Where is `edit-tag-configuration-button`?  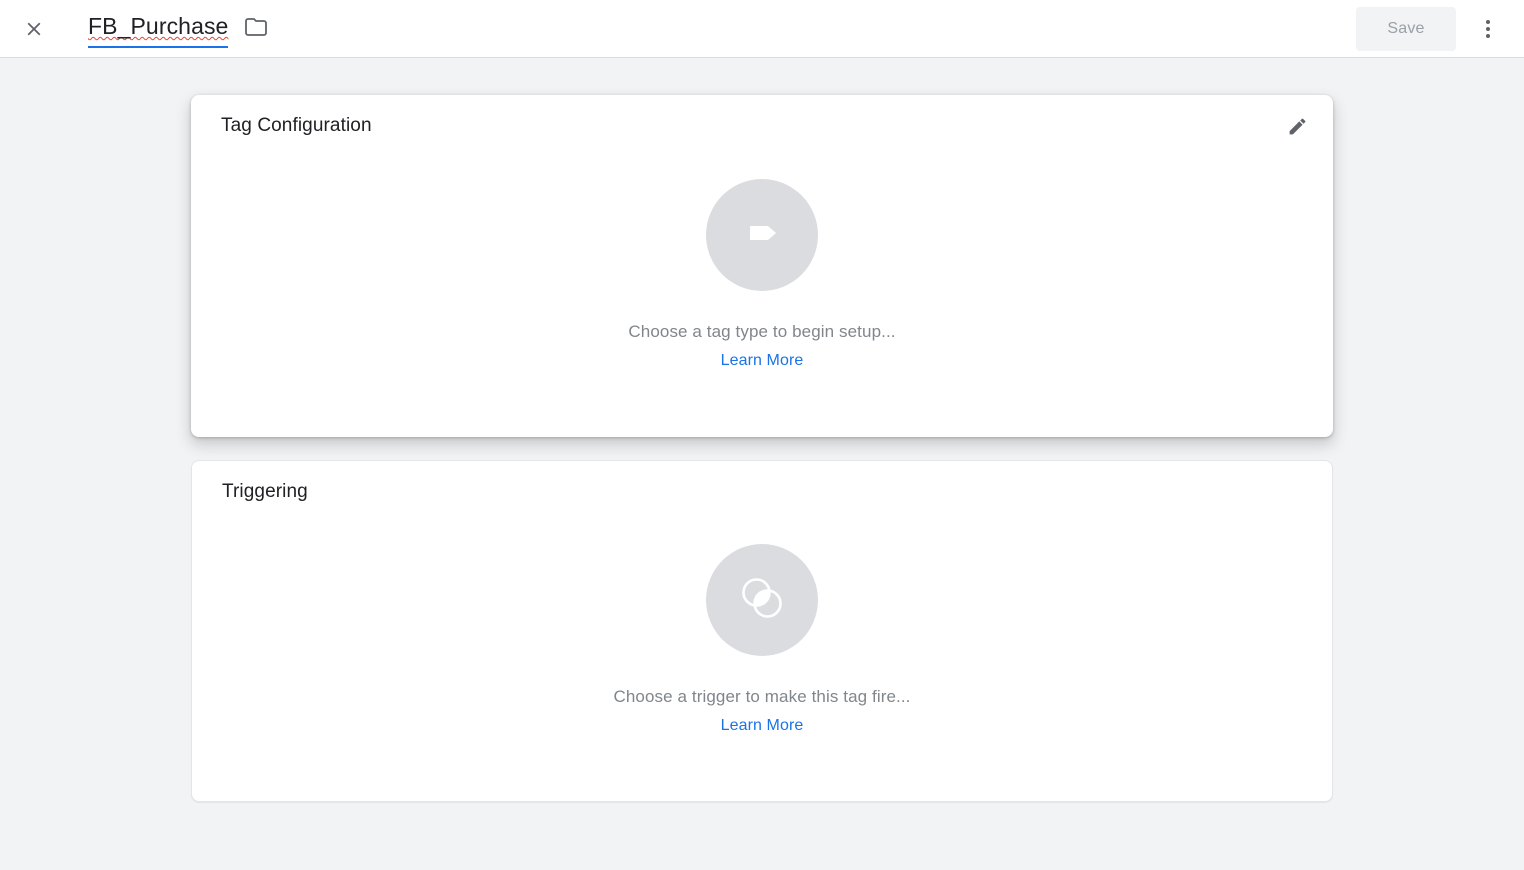
edit-tag-configuration-button is located at coordinates (1297, 129).